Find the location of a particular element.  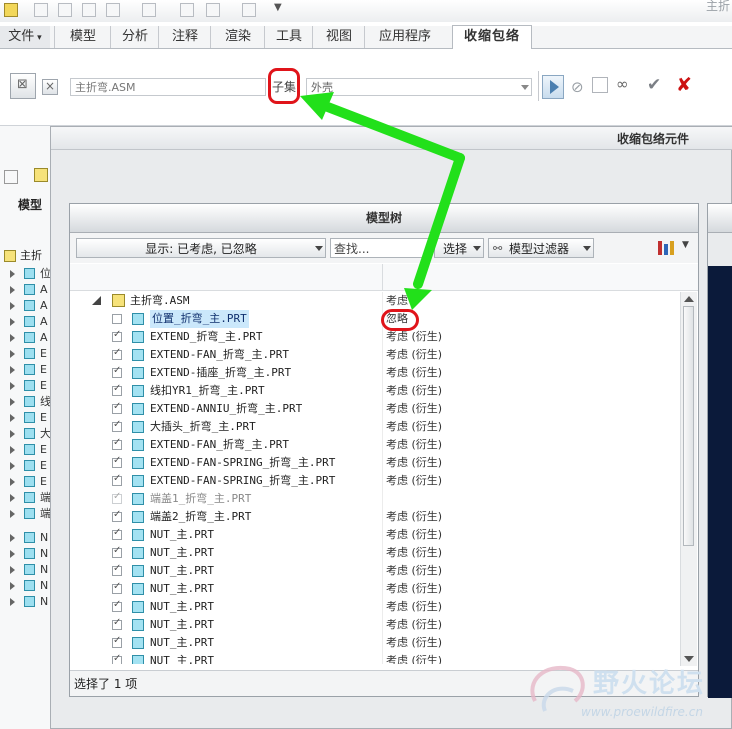

watermark-title: 野火论坛 is located at coordinates (649, 684).